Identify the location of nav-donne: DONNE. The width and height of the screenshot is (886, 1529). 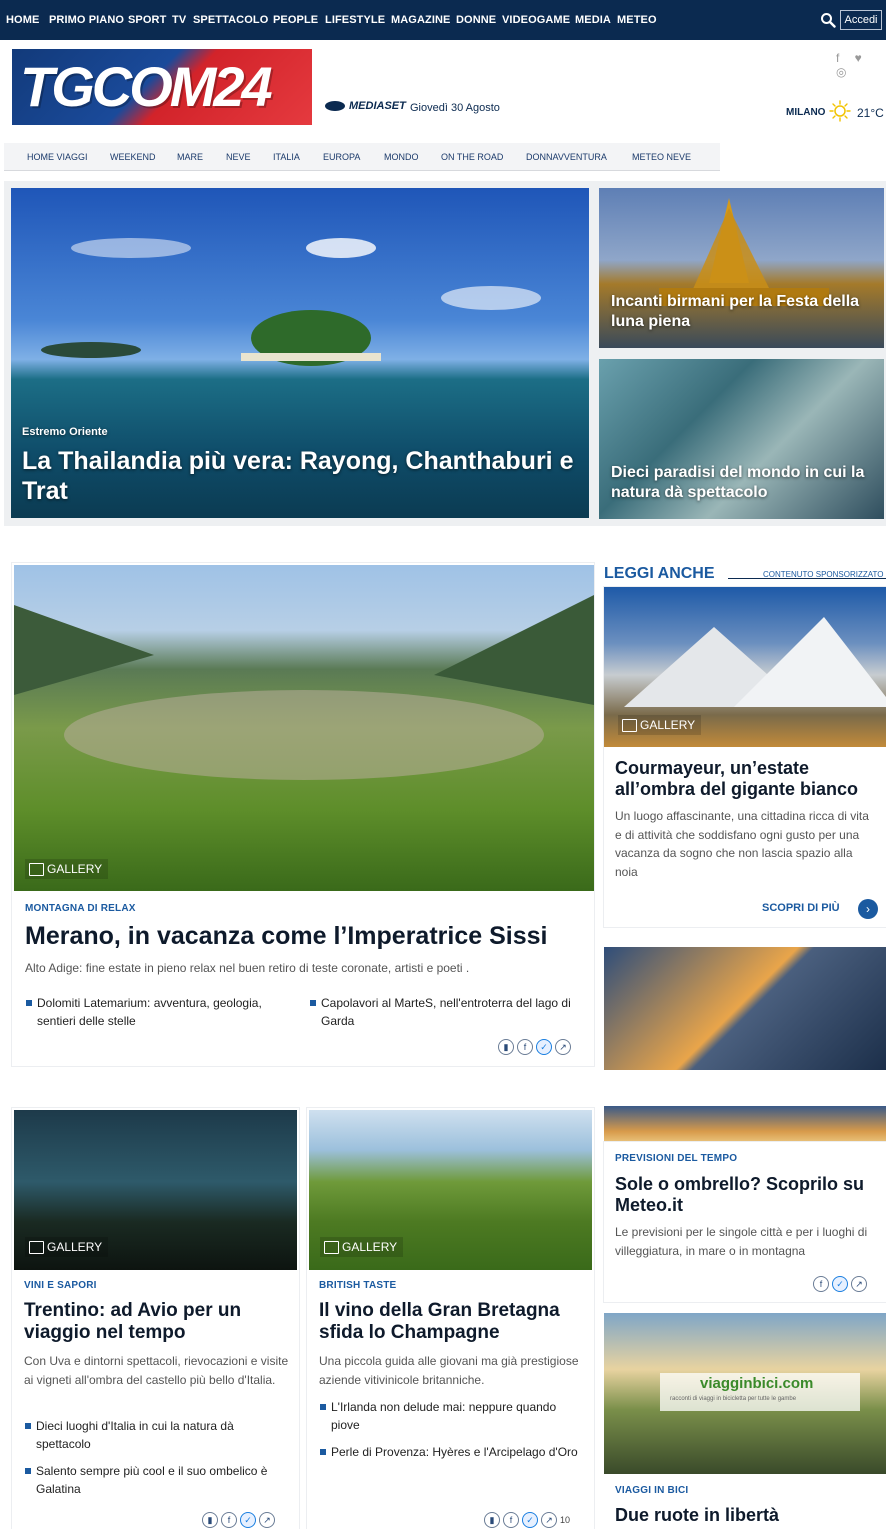
(476, 20).